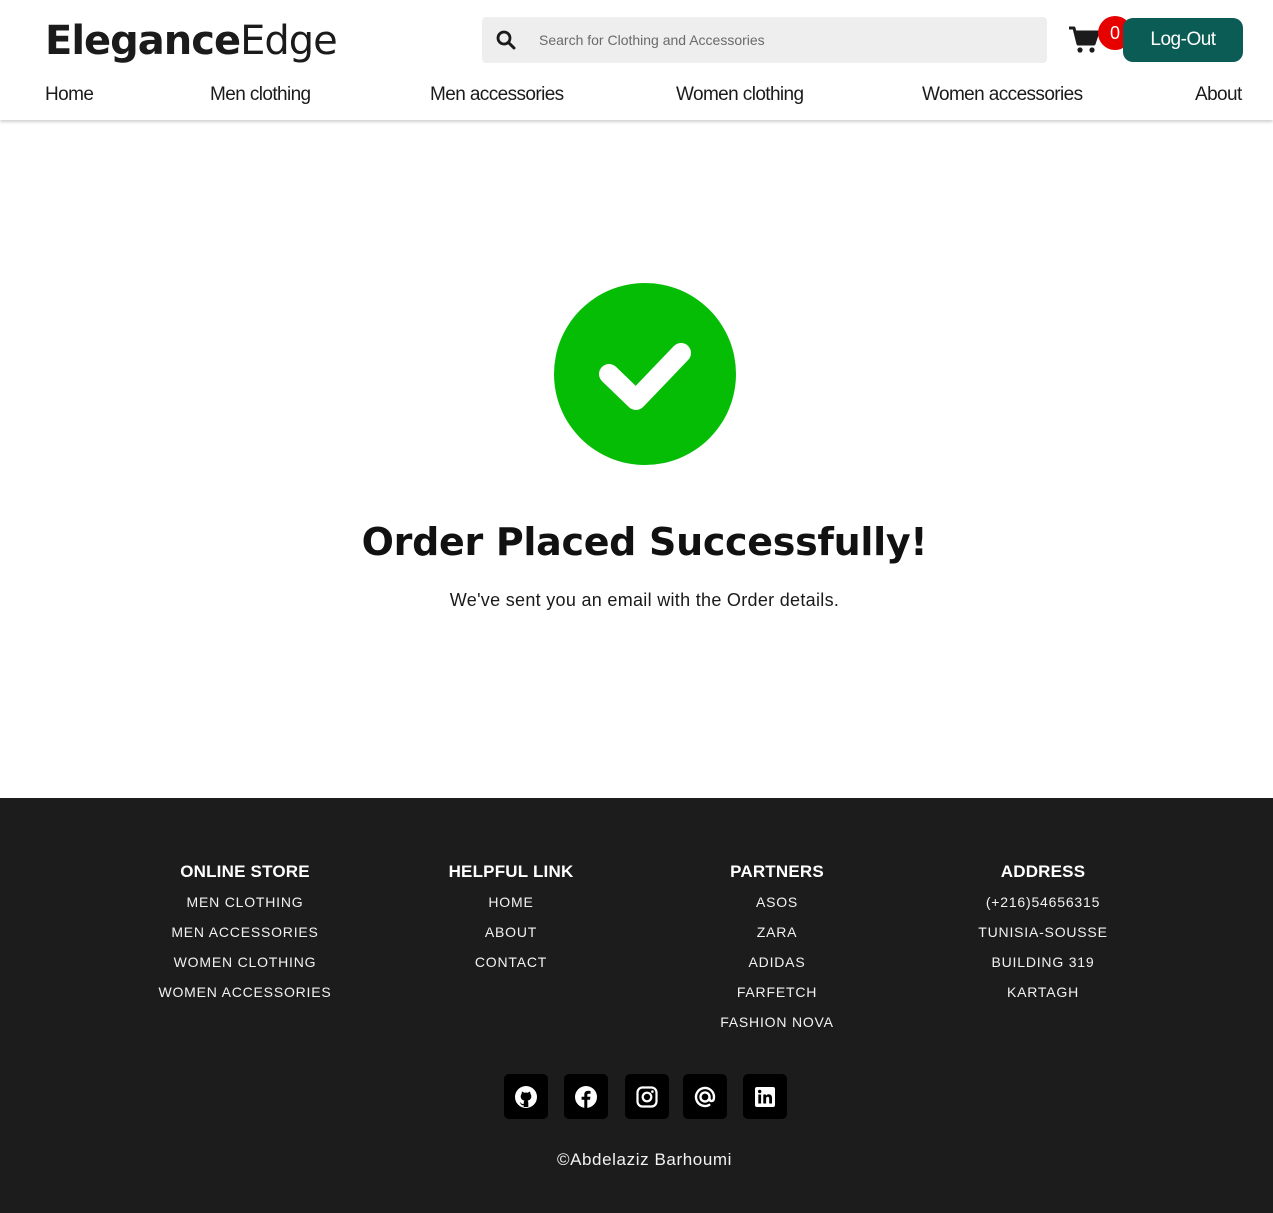 The width and height of the screenshot is (1273, 1213). I want to click on footer-address-area: KARTAGH, so click(1043, 992).